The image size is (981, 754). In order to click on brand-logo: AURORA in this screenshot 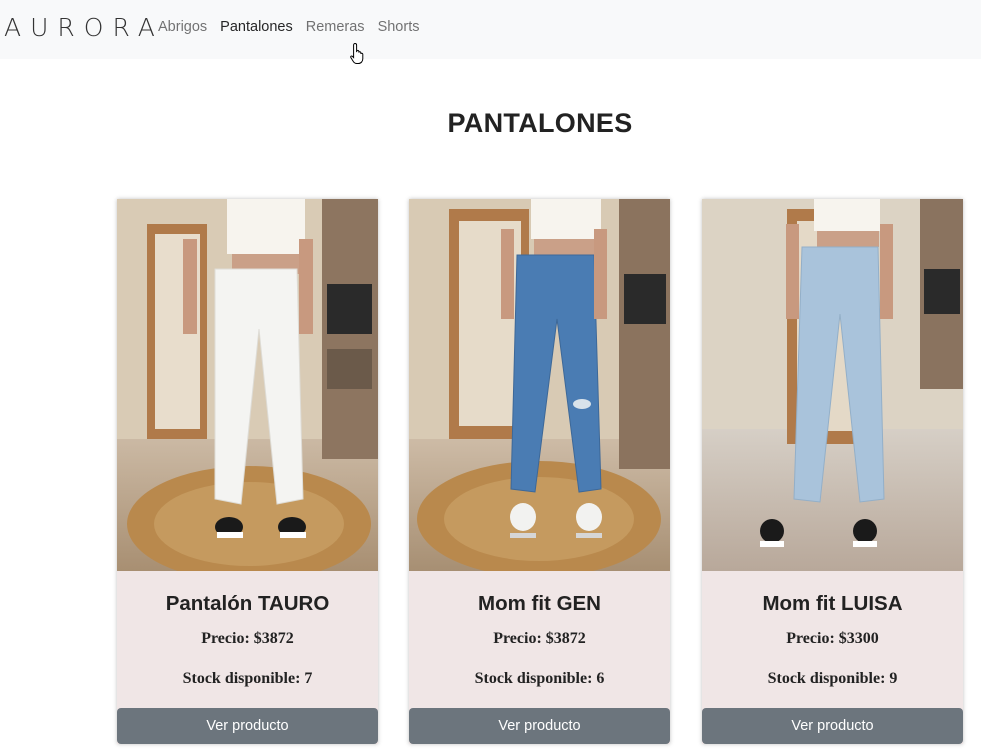, I will do `click(84, 27)`.